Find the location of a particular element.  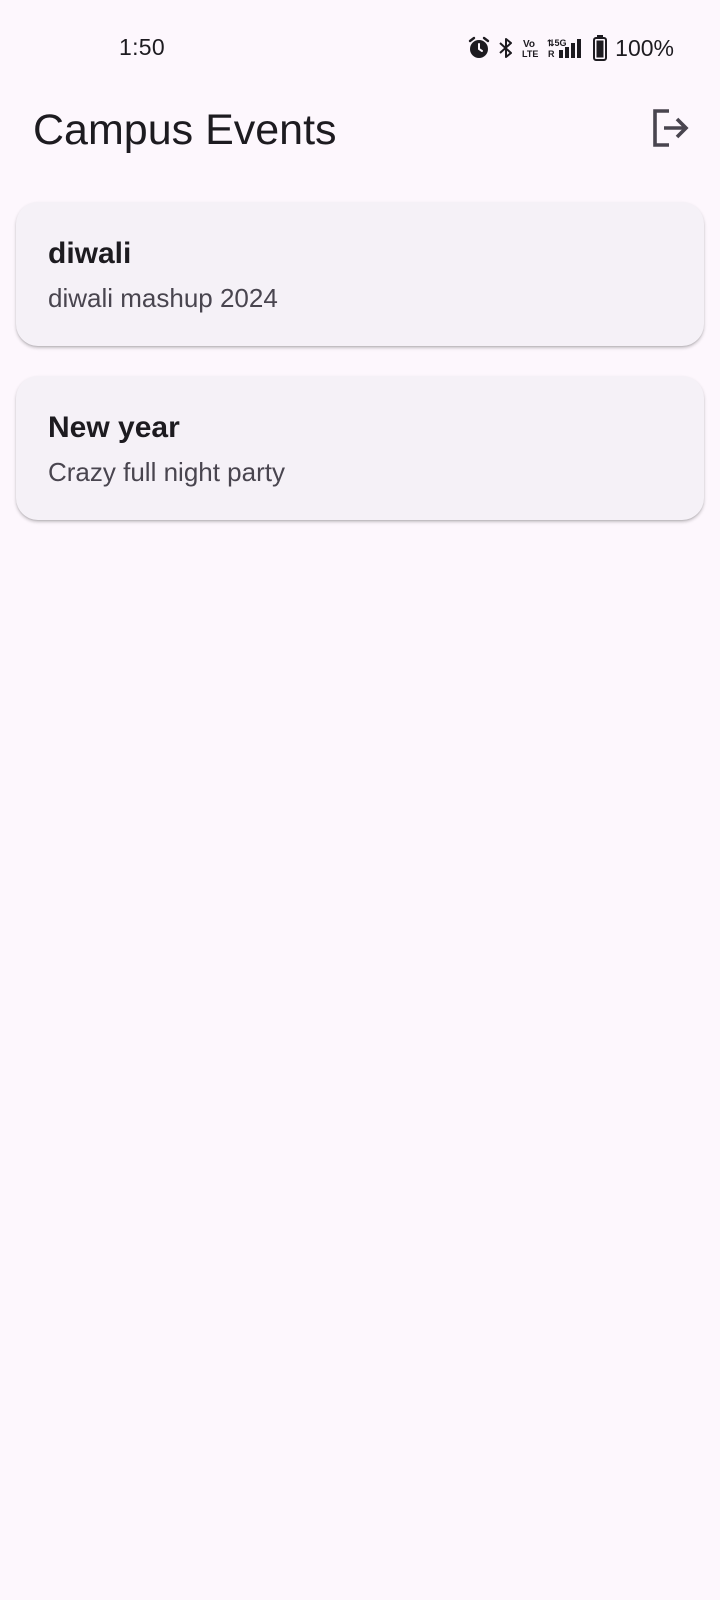

event-card: New year Crazy full night party is located at coordinates (360, 448).